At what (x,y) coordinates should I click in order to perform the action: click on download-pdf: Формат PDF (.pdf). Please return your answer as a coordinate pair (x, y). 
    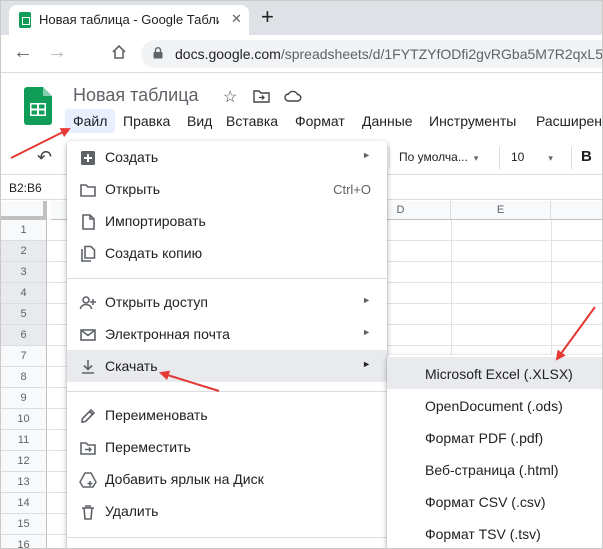
    Looking at the image, I should click on (494, 437).